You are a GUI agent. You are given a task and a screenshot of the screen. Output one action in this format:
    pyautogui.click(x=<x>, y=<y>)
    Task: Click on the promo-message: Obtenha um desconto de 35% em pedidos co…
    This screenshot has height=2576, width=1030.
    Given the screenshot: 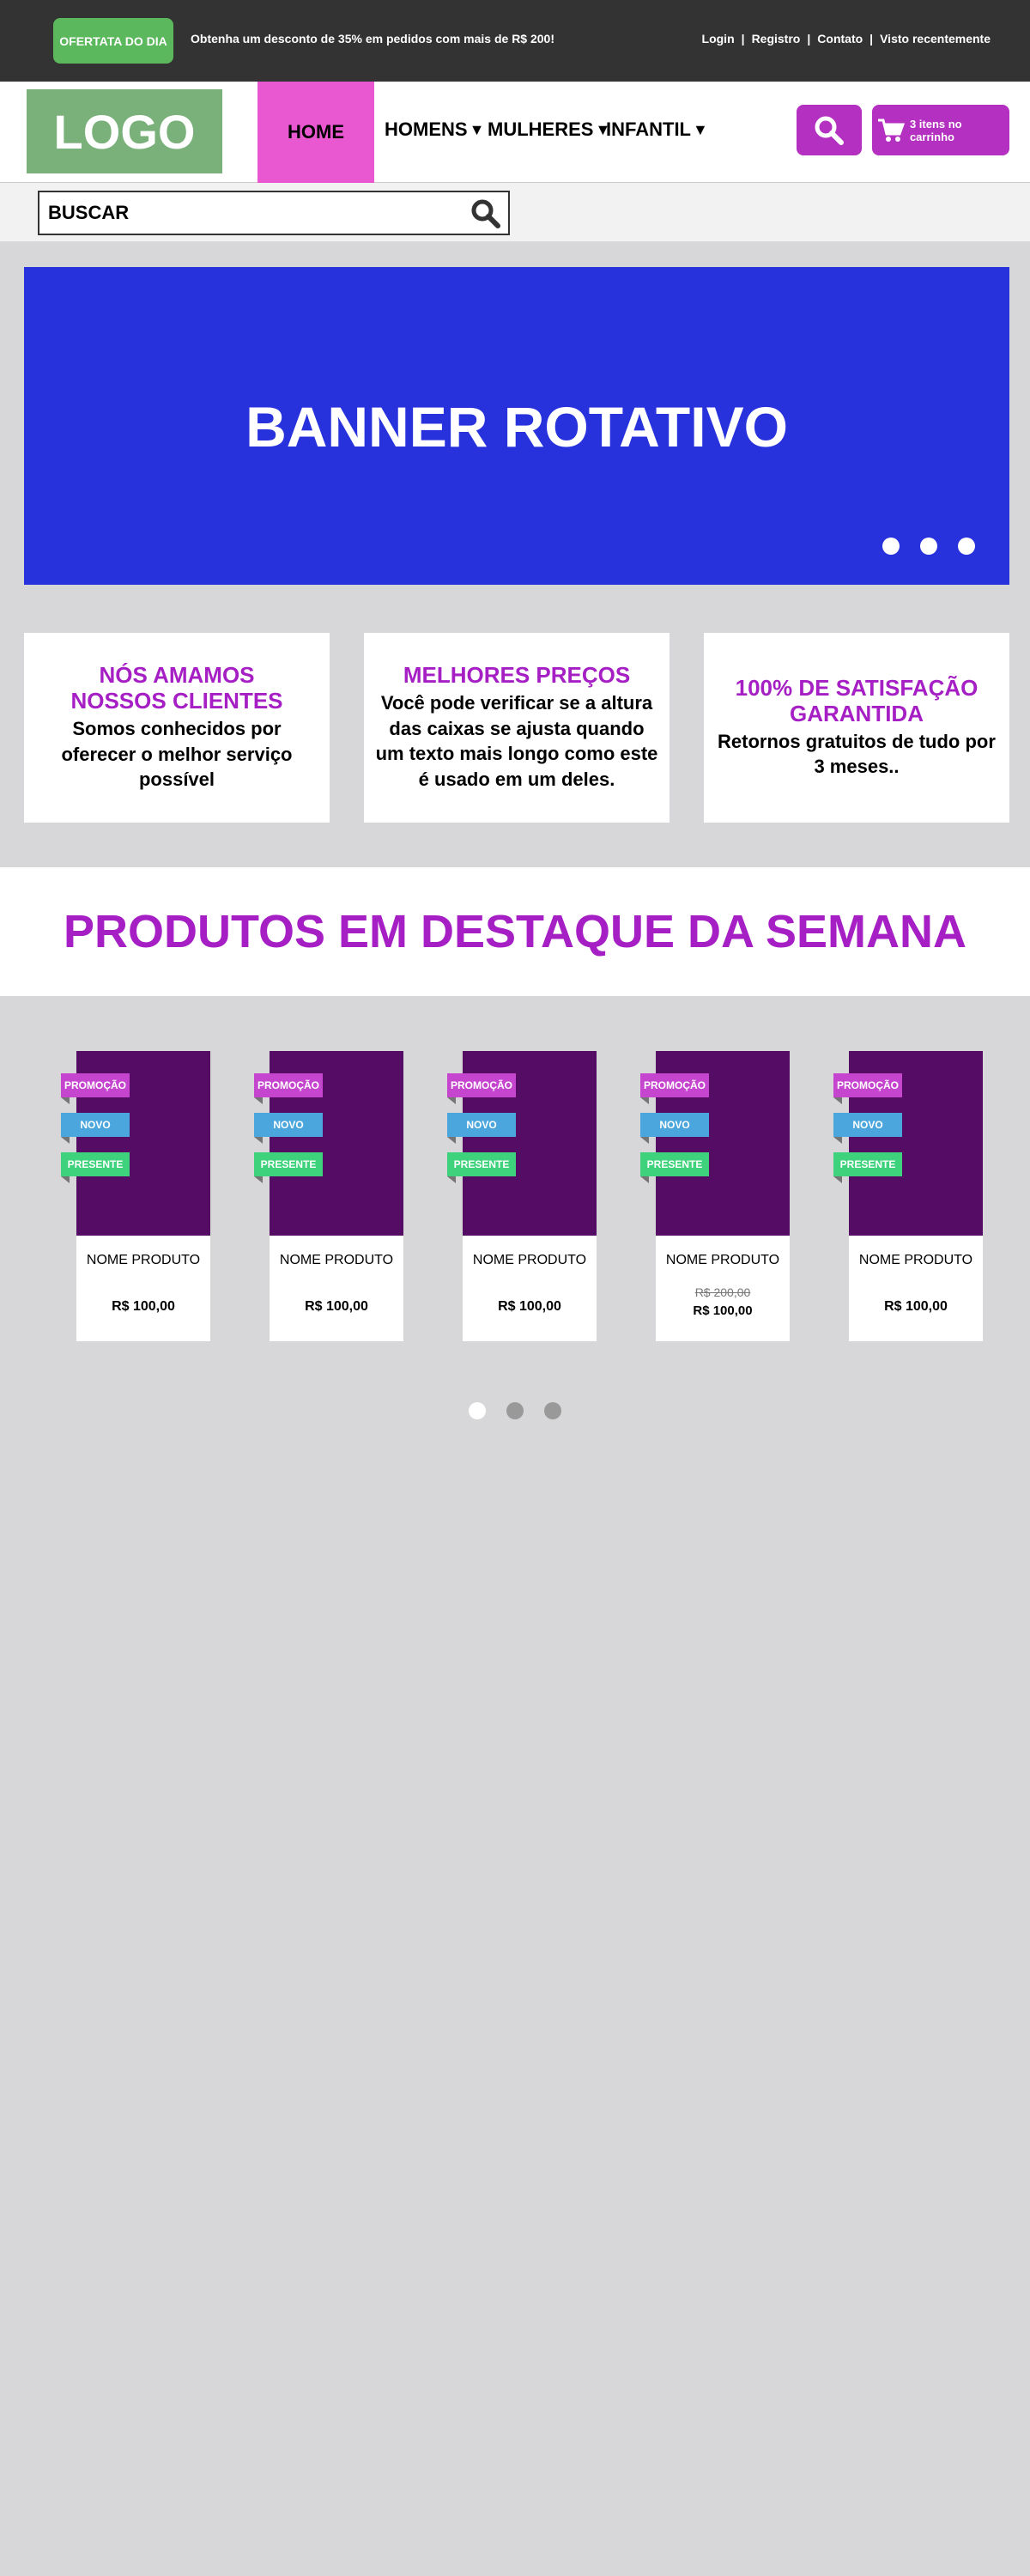 What is the action you would take?
    pyautogui.click(x=373, y=39)
    